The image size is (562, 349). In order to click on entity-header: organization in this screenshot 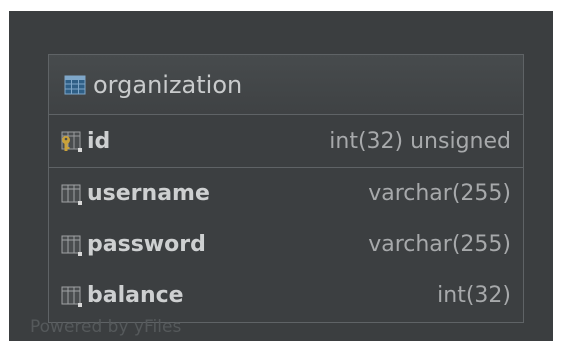, I will do `click(286, 85)`.